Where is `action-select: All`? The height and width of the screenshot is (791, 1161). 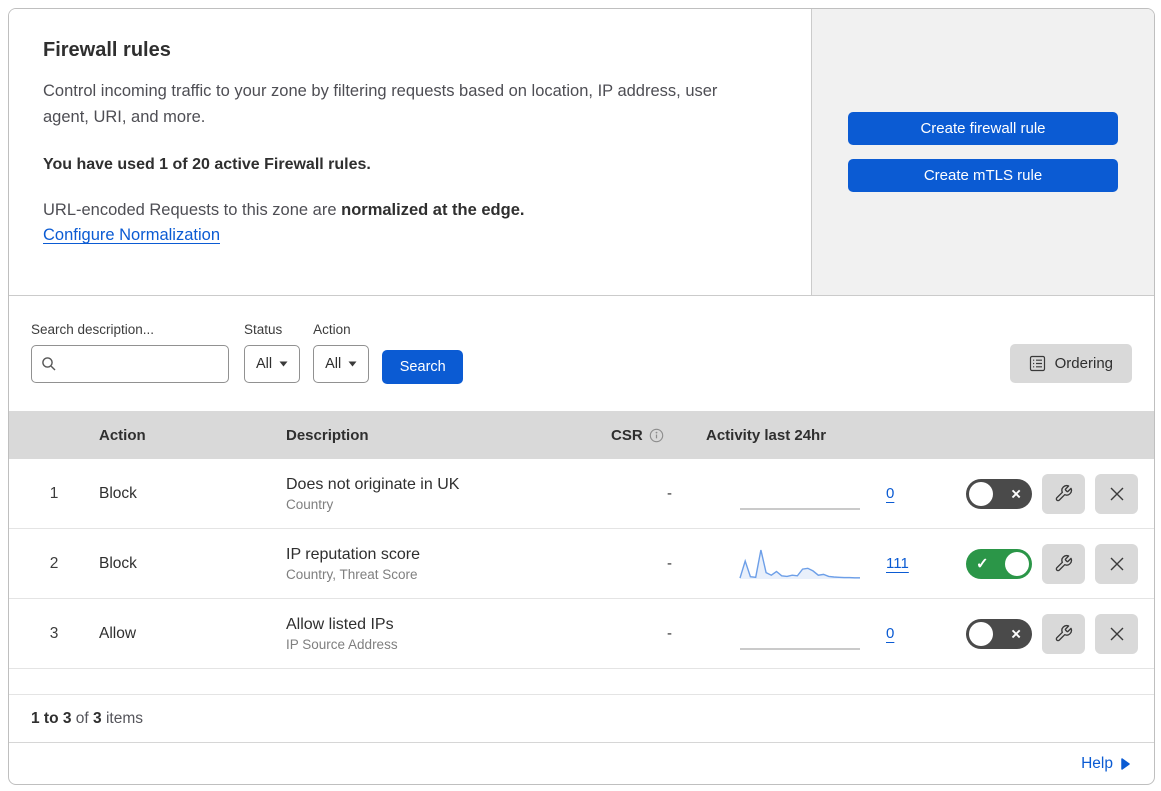
action-select: All is located at coordinates (341, 364).